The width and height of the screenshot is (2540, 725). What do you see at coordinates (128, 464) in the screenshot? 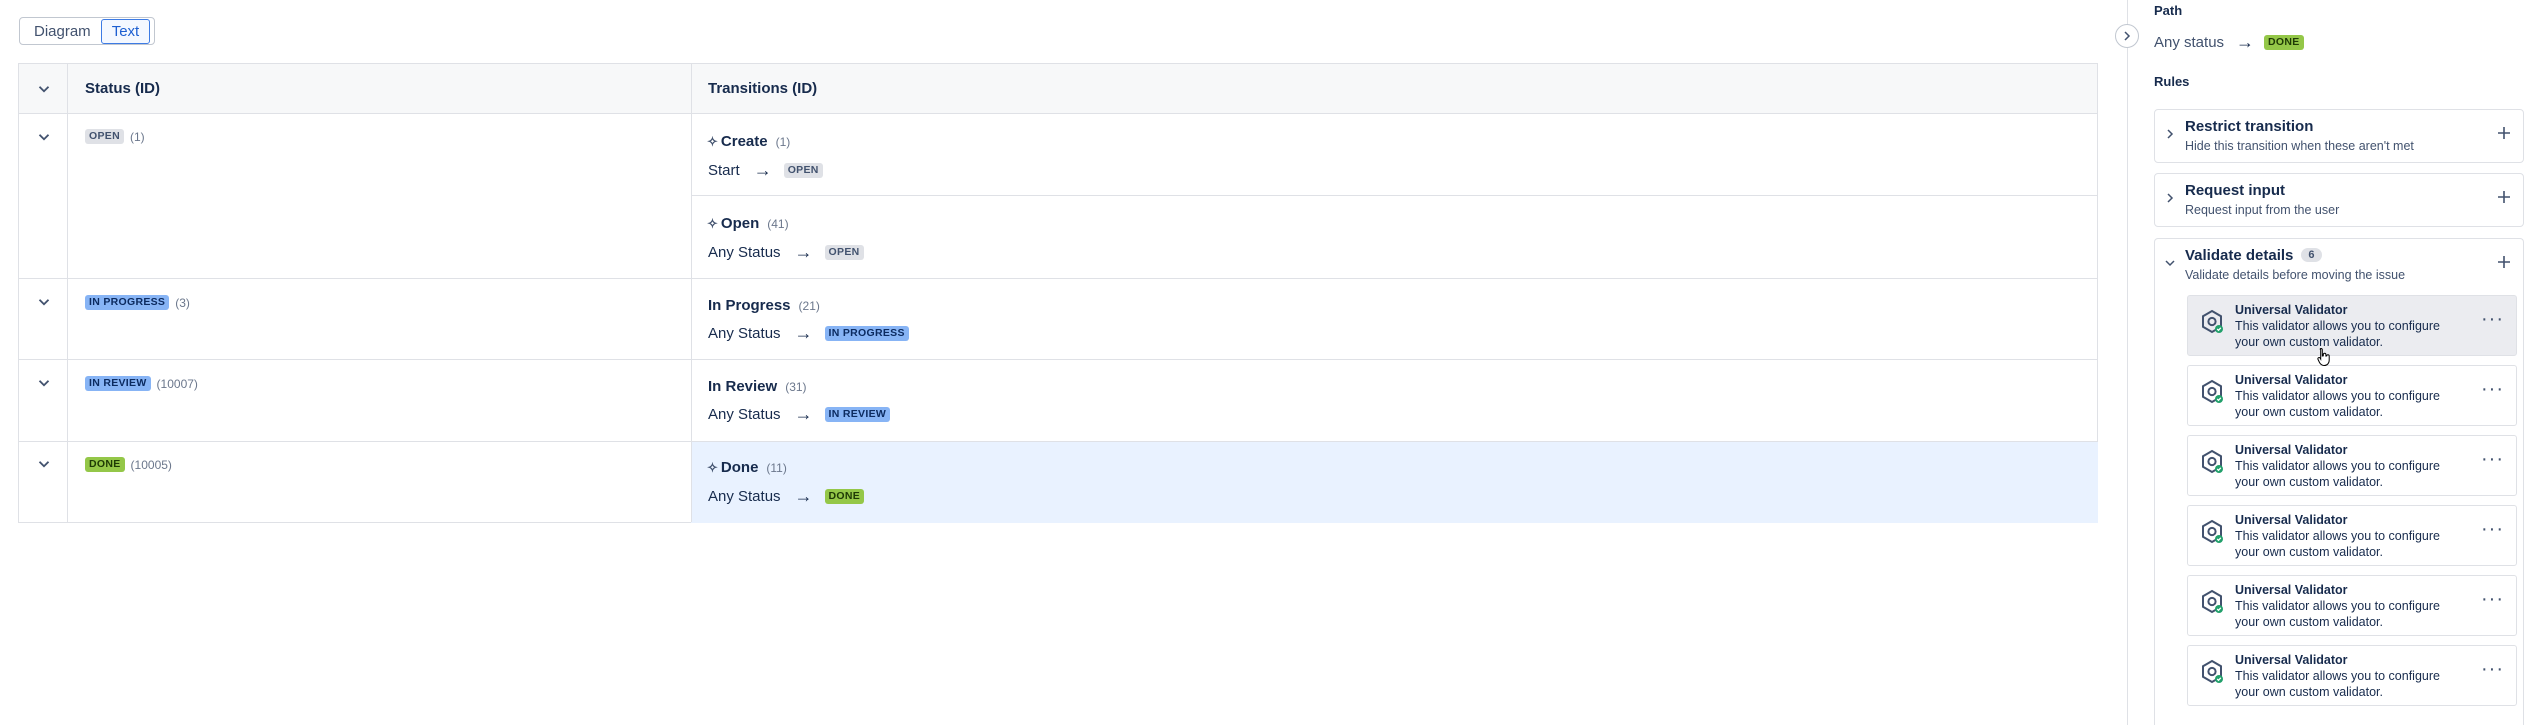
I see `status-done: DONE (10005)` at bounding box center [128, 464].